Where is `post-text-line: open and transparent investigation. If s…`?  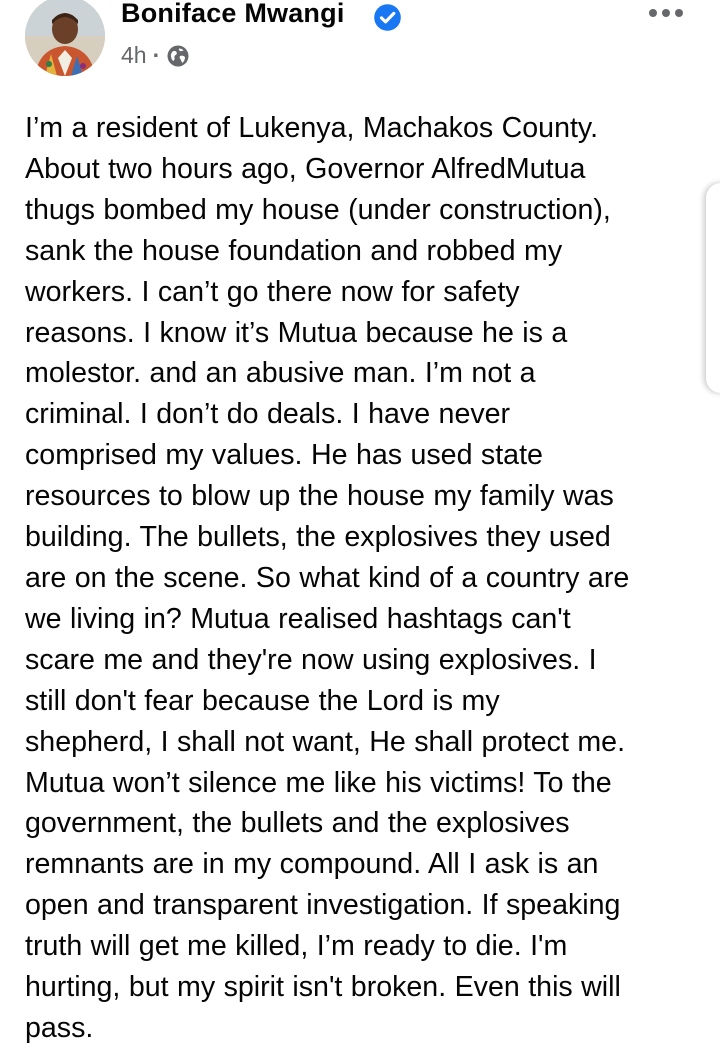
post-text-line: open and transparent investigation. If s… is located at coordinates (323, 905).